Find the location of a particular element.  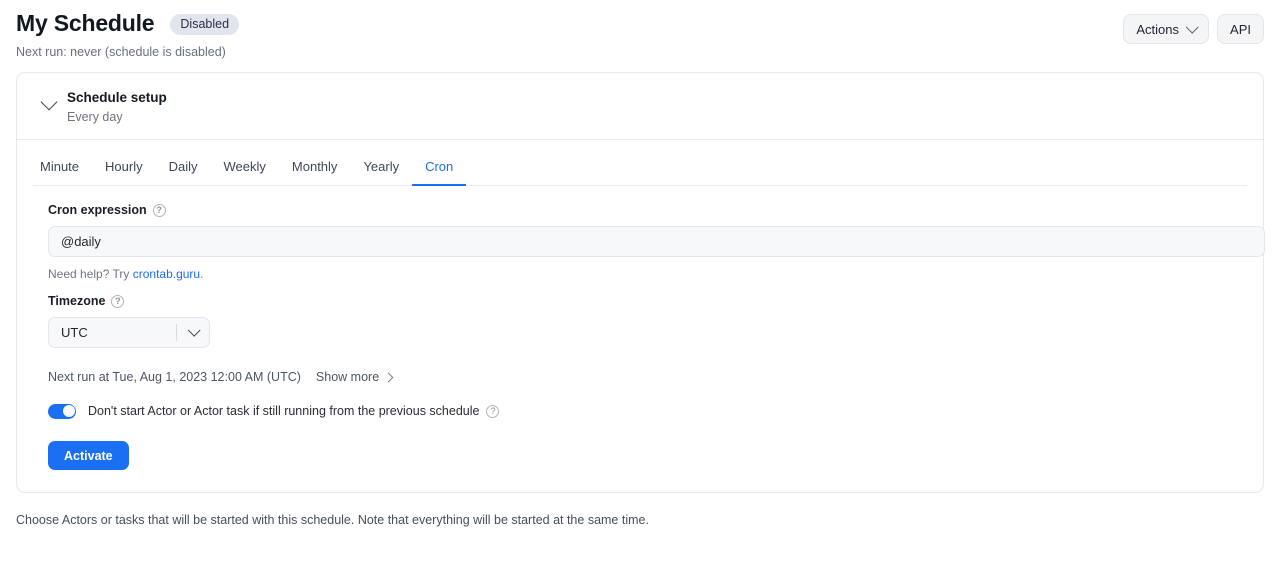

no-overlap-toggle is located at coordinates (62, 411).